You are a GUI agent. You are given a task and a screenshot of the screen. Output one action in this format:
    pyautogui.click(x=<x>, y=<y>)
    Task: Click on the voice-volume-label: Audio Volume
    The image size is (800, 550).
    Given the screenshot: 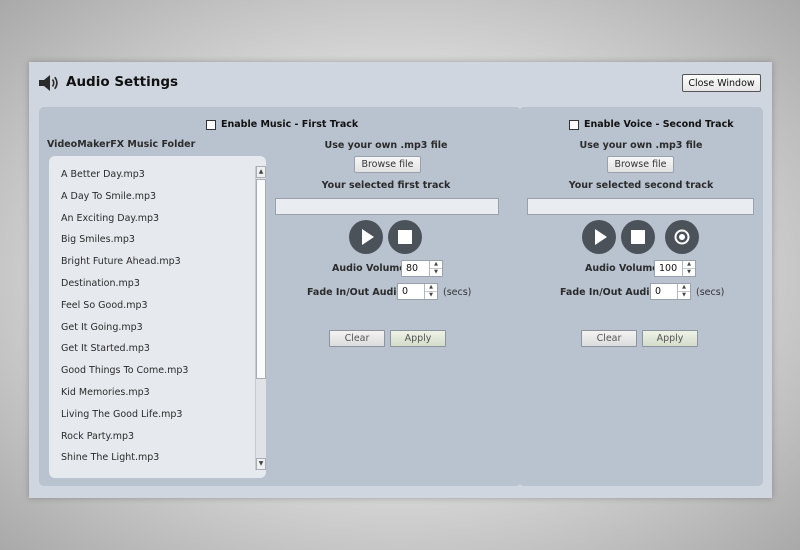 What is the action you would take?
    pyautogui.click(x=622, y=268)
    